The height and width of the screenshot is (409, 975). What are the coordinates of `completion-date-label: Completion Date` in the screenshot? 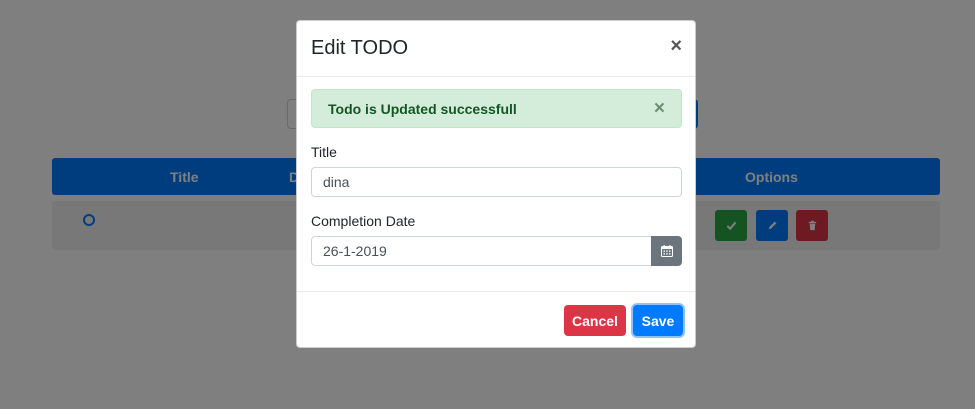 It's located at (363, 221).